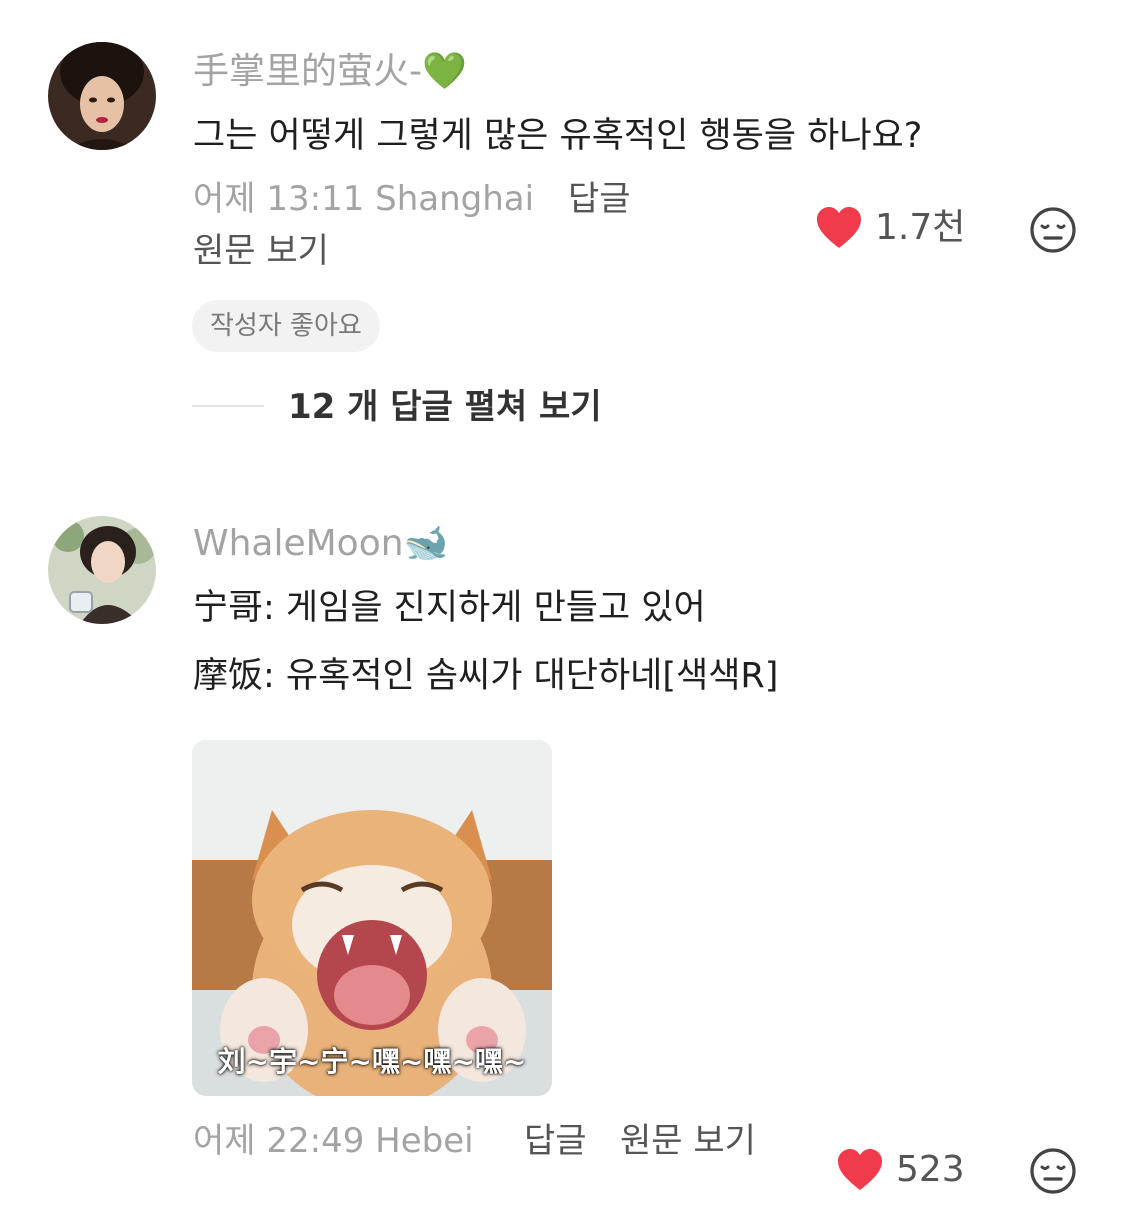 The width and height of the screenshot is (1125, 1226). I want to click on author-liked-badge: 작성자 좋아요, so click(286, 326).